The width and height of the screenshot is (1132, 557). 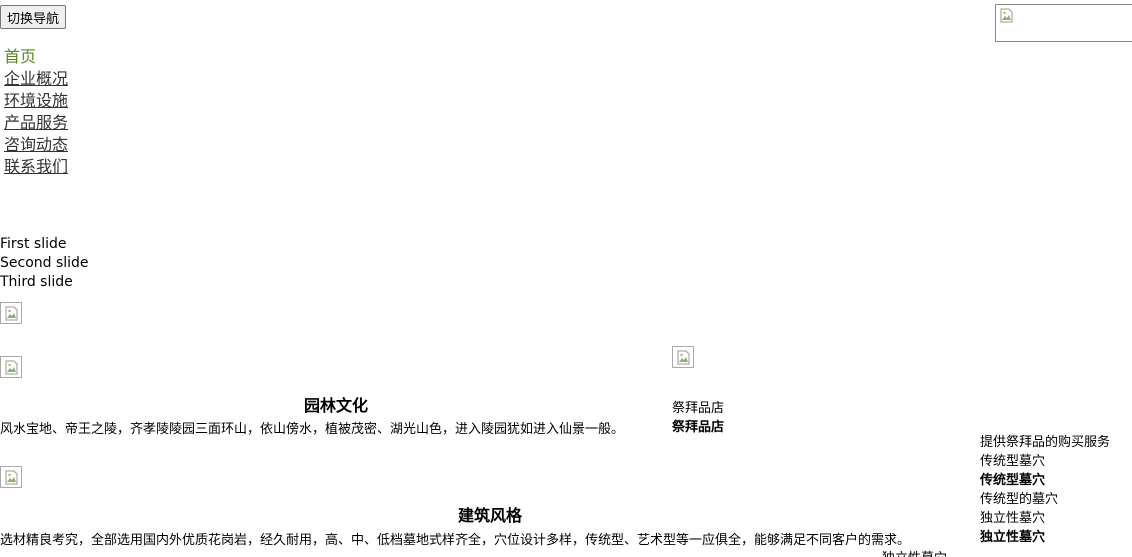 What do you see at coordinates (33, 244) in the screenshot?
I see `slide-label: First slide` at bounding box center [33, 244].